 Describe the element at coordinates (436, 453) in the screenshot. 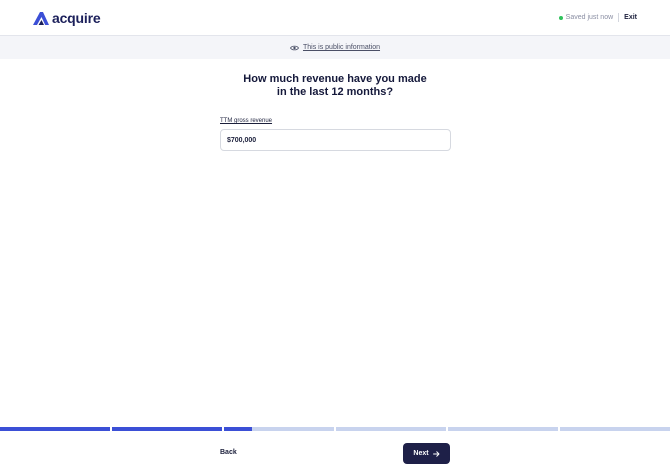

I see `arrow-right-icon` at that location.